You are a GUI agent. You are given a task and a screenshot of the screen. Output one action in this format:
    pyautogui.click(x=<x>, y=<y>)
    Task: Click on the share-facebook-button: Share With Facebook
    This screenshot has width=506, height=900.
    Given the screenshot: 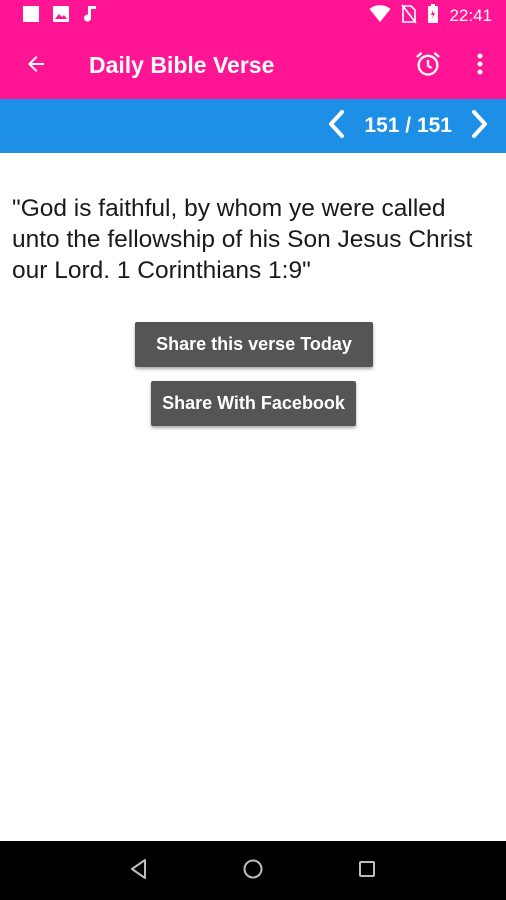 What is the action you would take?
    pyautogui.click(x=253, y=403)
    